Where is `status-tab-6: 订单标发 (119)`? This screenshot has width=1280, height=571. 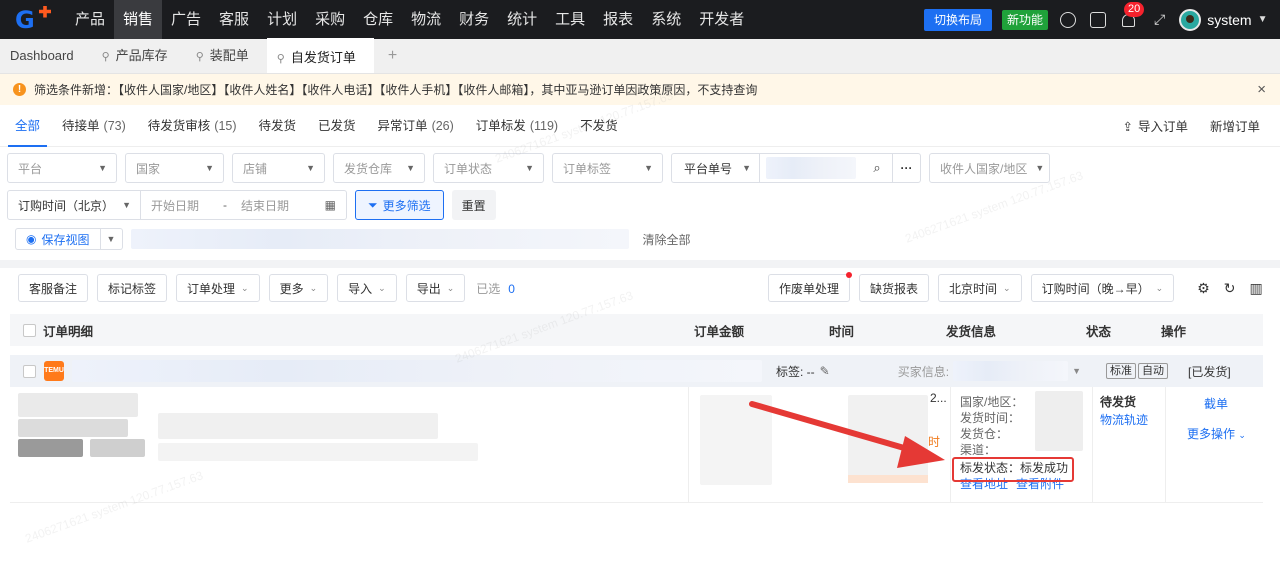
status-tab-6: 订单标发 (119) is located at coordinates (517, 126).